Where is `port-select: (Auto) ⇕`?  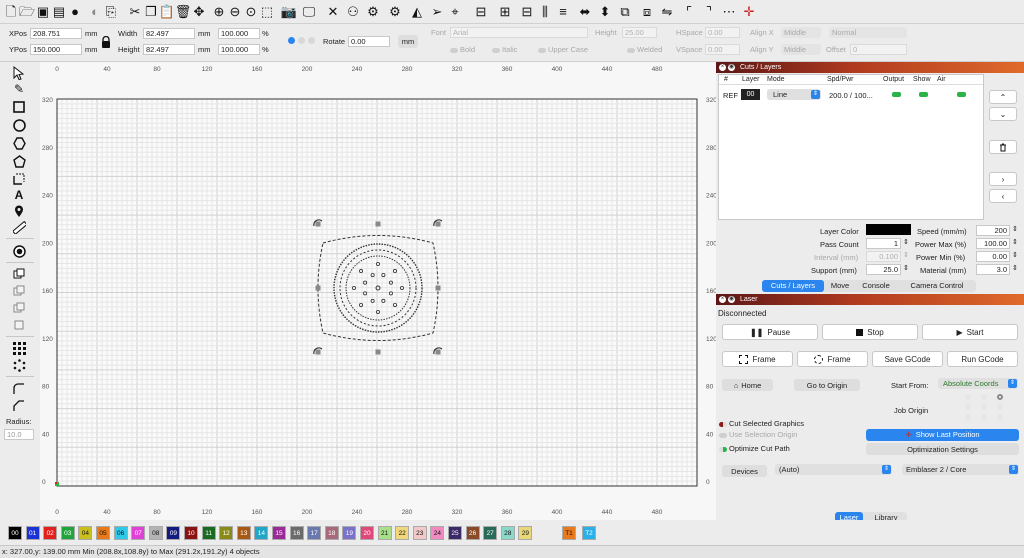
port-select: (Auto) ⇕ is located at coordinates (833, 469).